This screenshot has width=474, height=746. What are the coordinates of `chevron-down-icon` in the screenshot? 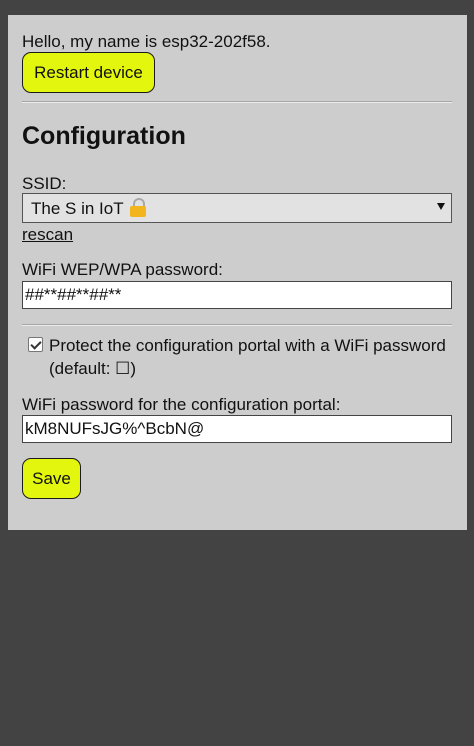 It's located at (441, 206).